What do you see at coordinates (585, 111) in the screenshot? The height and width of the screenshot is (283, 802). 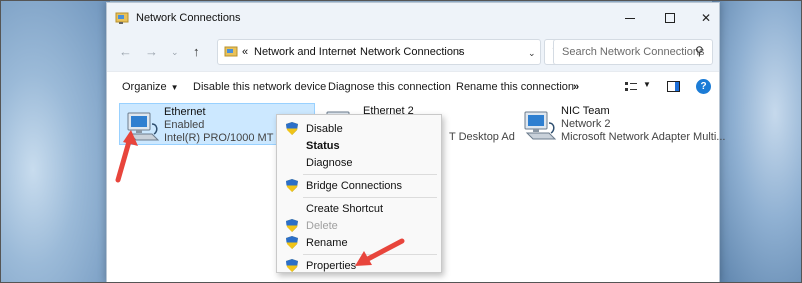 I see `connection-name: NIC Team` at bounding box center [585, 111].